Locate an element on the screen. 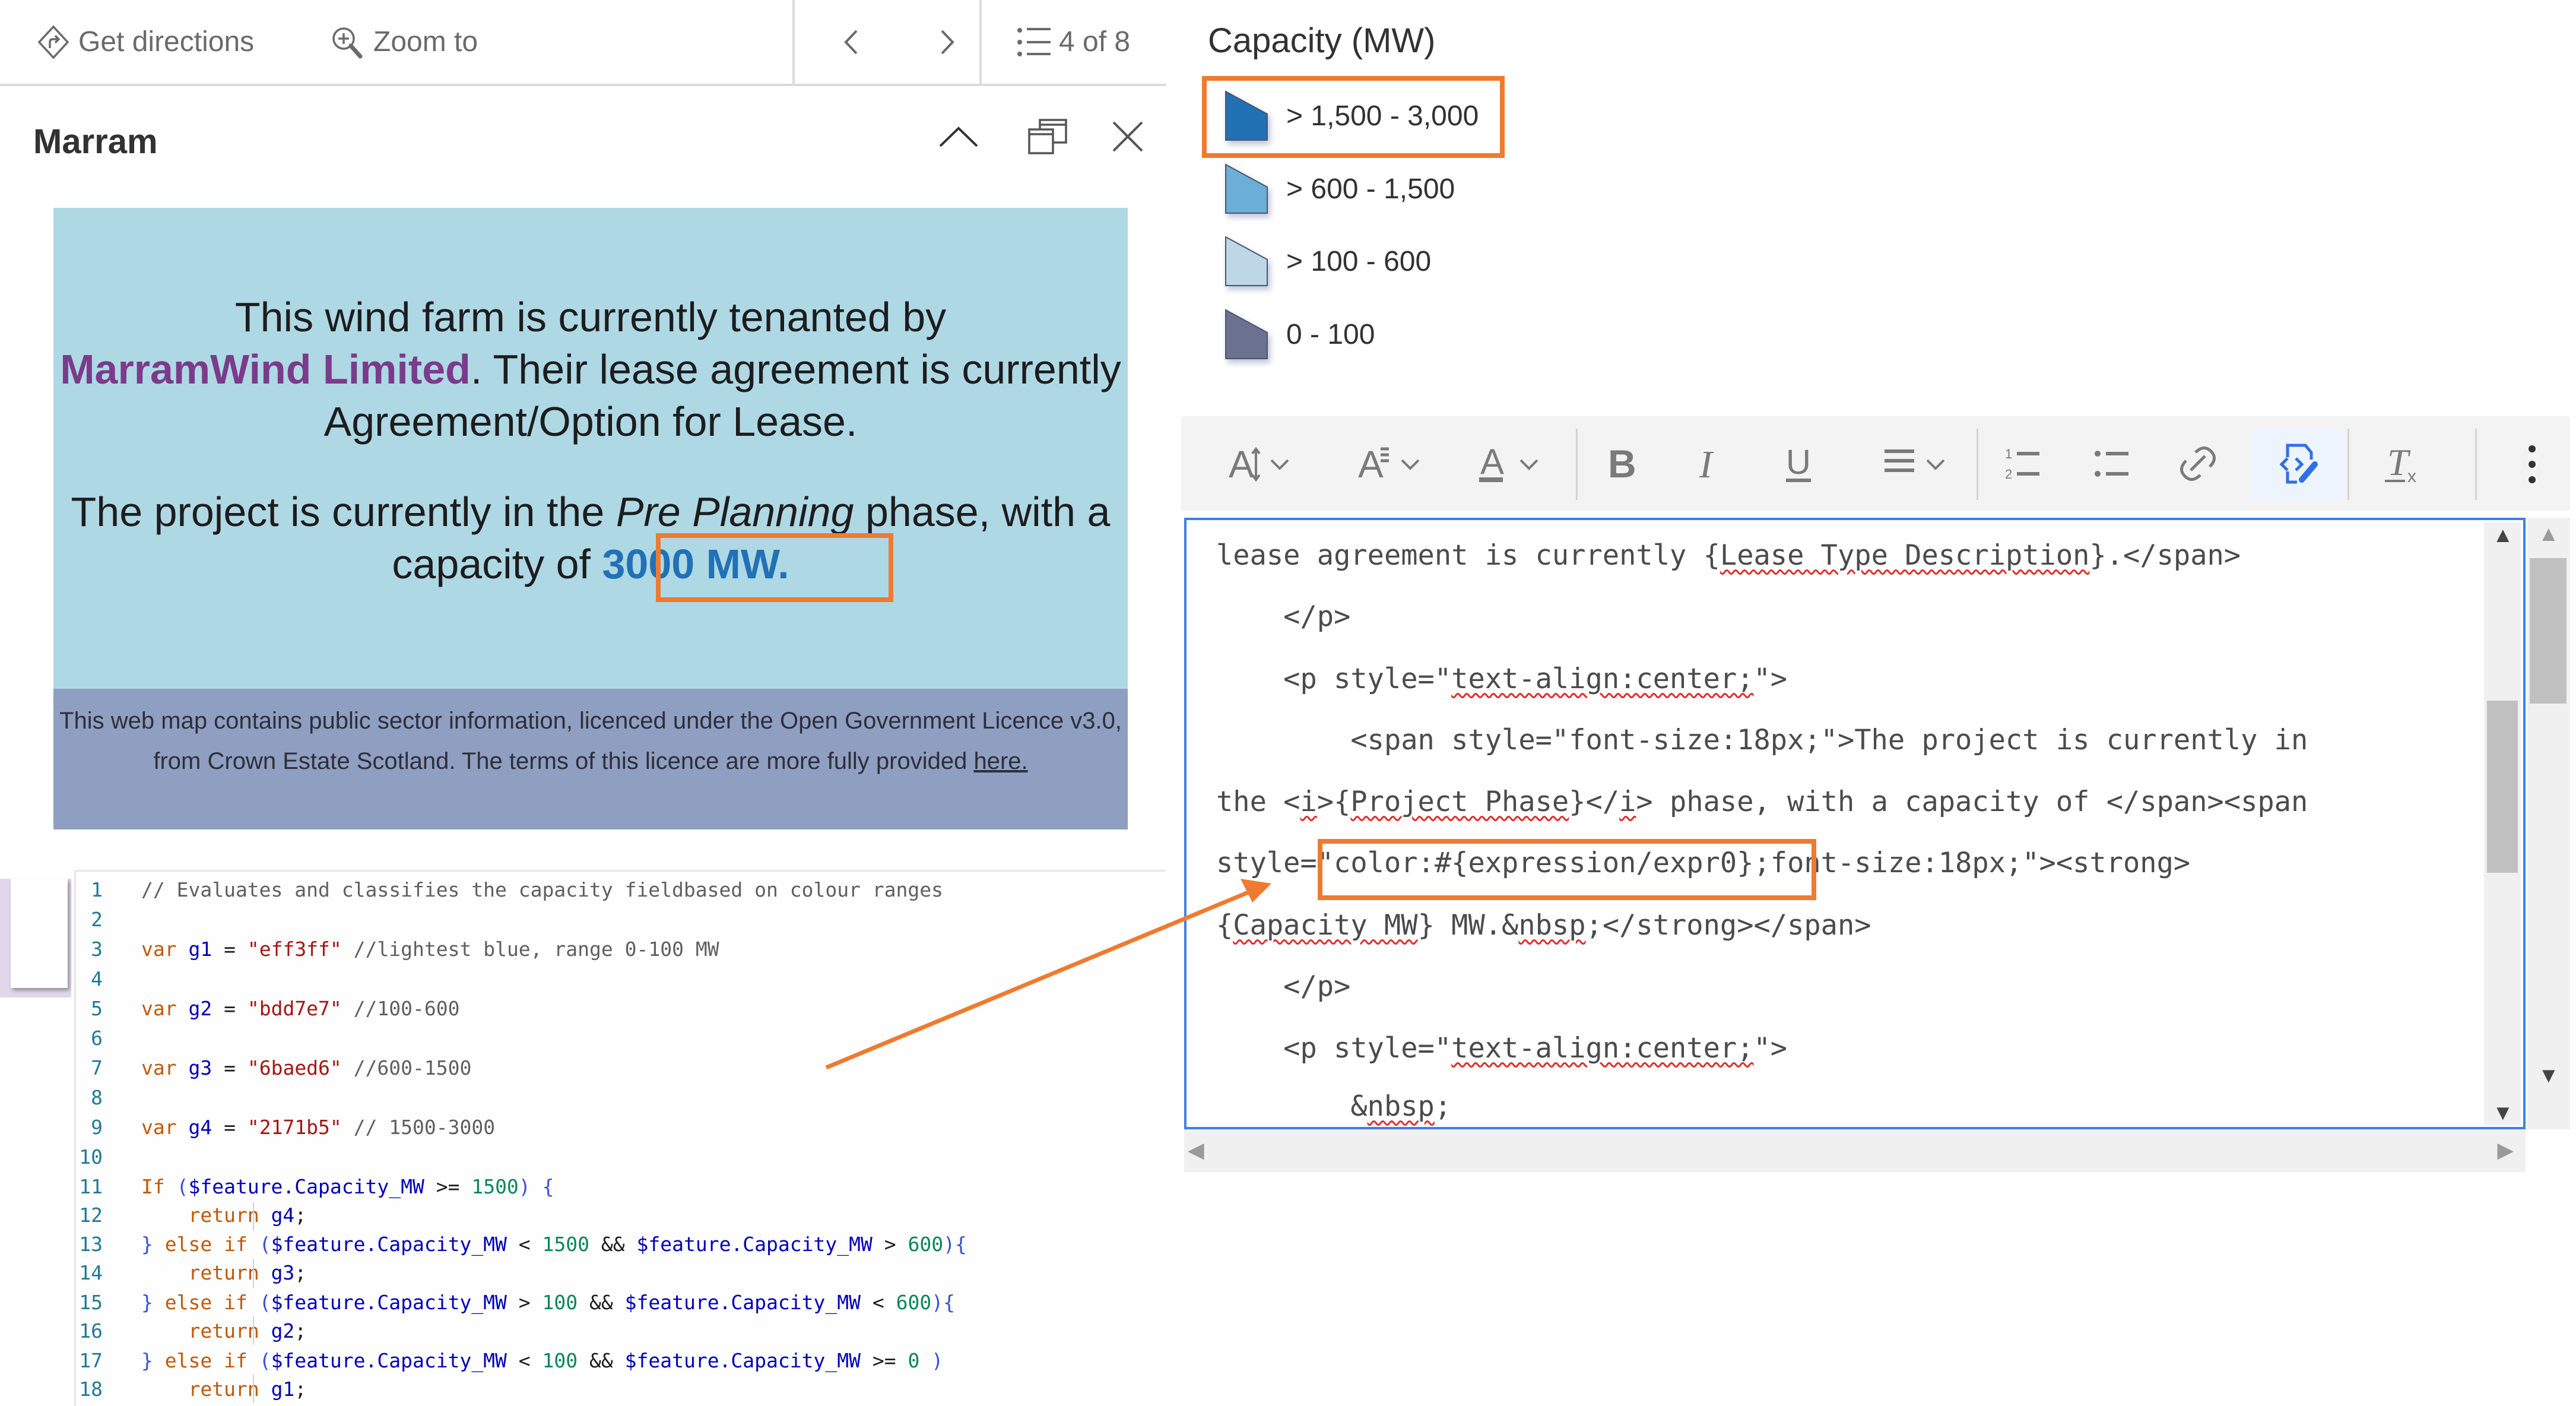  legend-item: 0 - 100 is located at coordinates (1297, 334).